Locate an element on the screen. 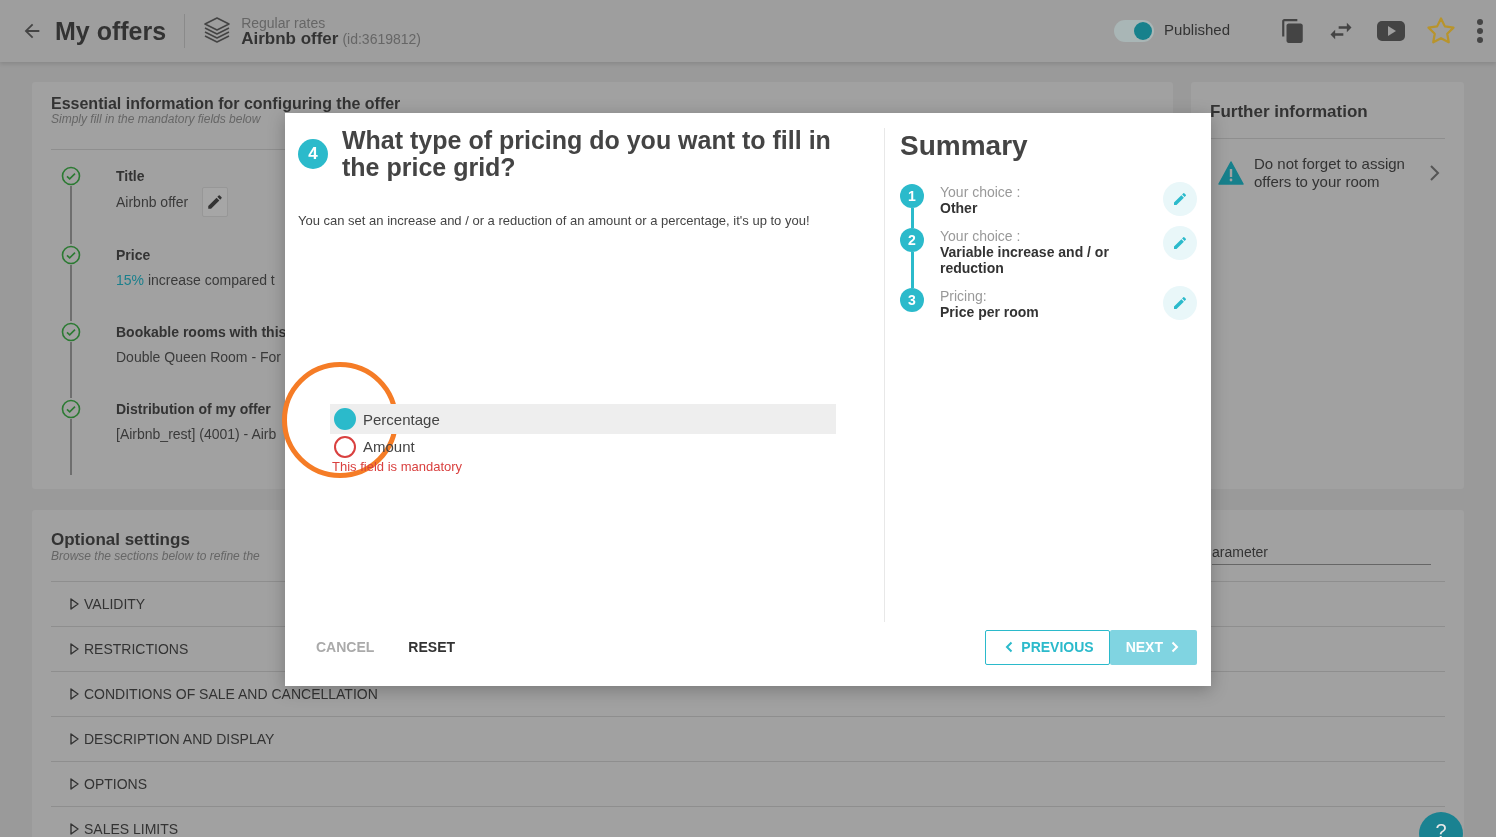 The width and height of the screenshot is (1496, 837). step-title: Price is located at coordinates (134, 255).